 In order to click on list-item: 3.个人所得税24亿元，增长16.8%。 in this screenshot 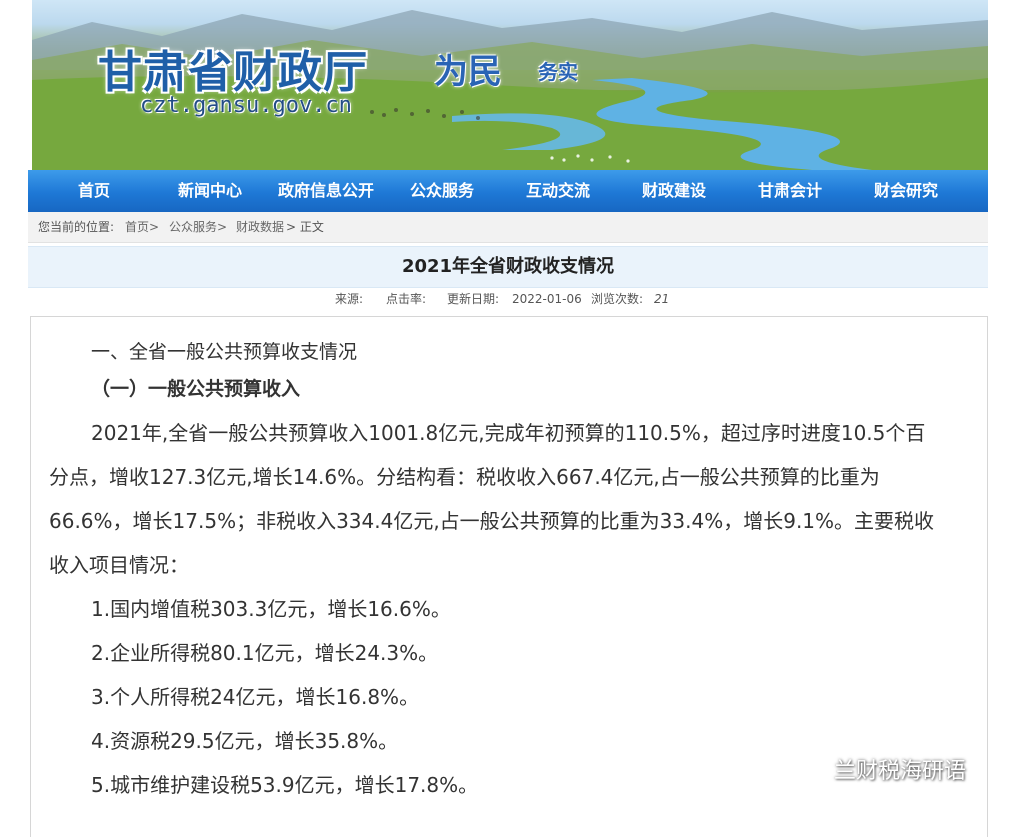, I will do `click(255, 697)`.